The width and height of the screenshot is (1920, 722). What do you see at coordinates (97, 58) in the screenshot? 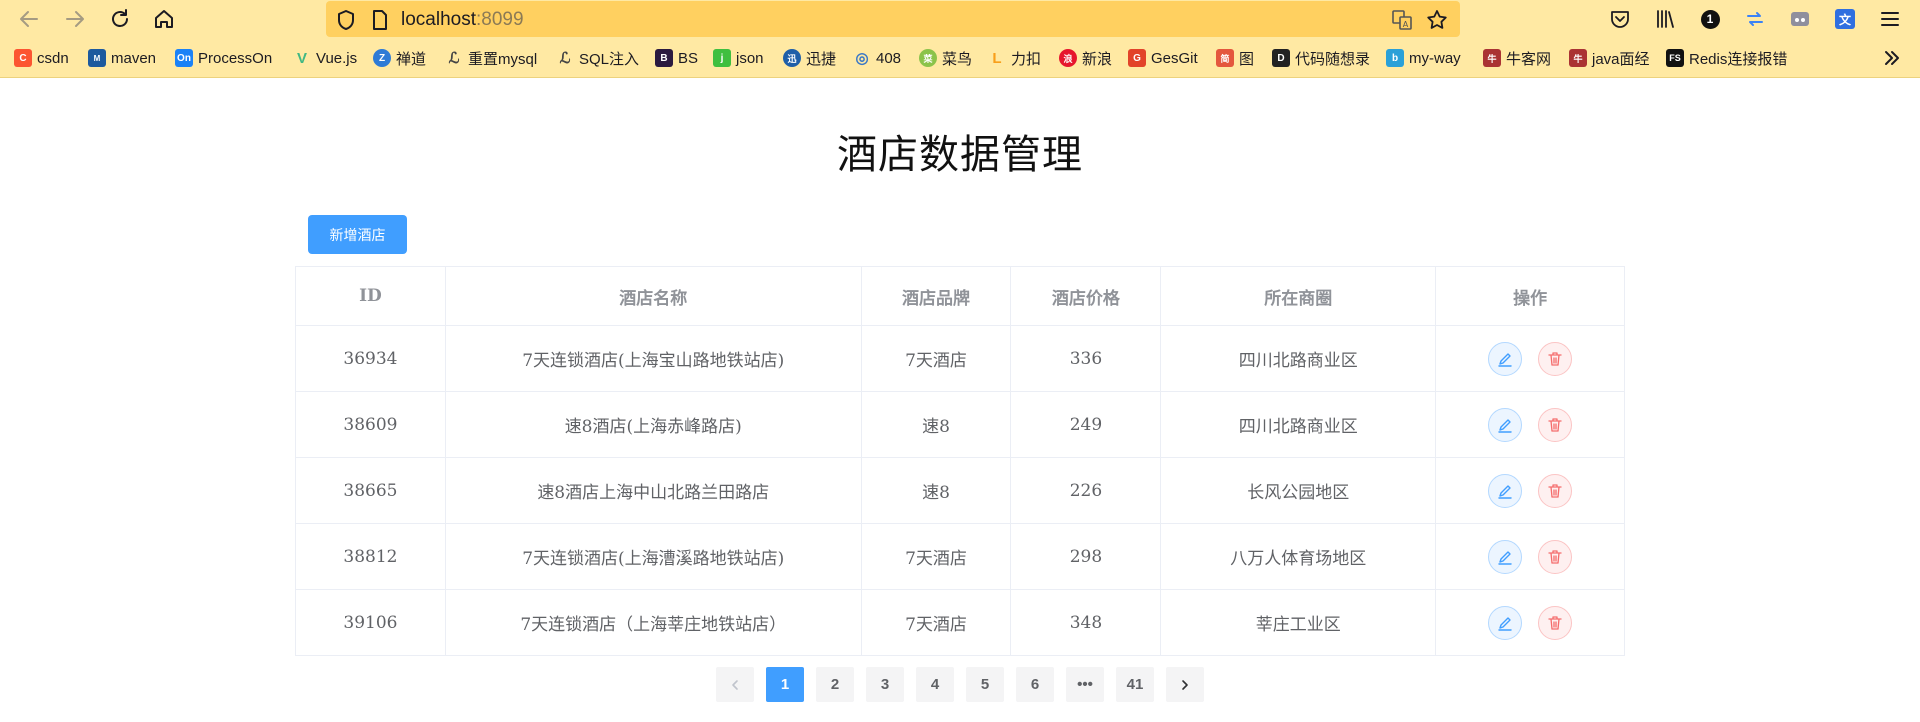
I see `maven-icon: M` at bounding box center [97, 58].